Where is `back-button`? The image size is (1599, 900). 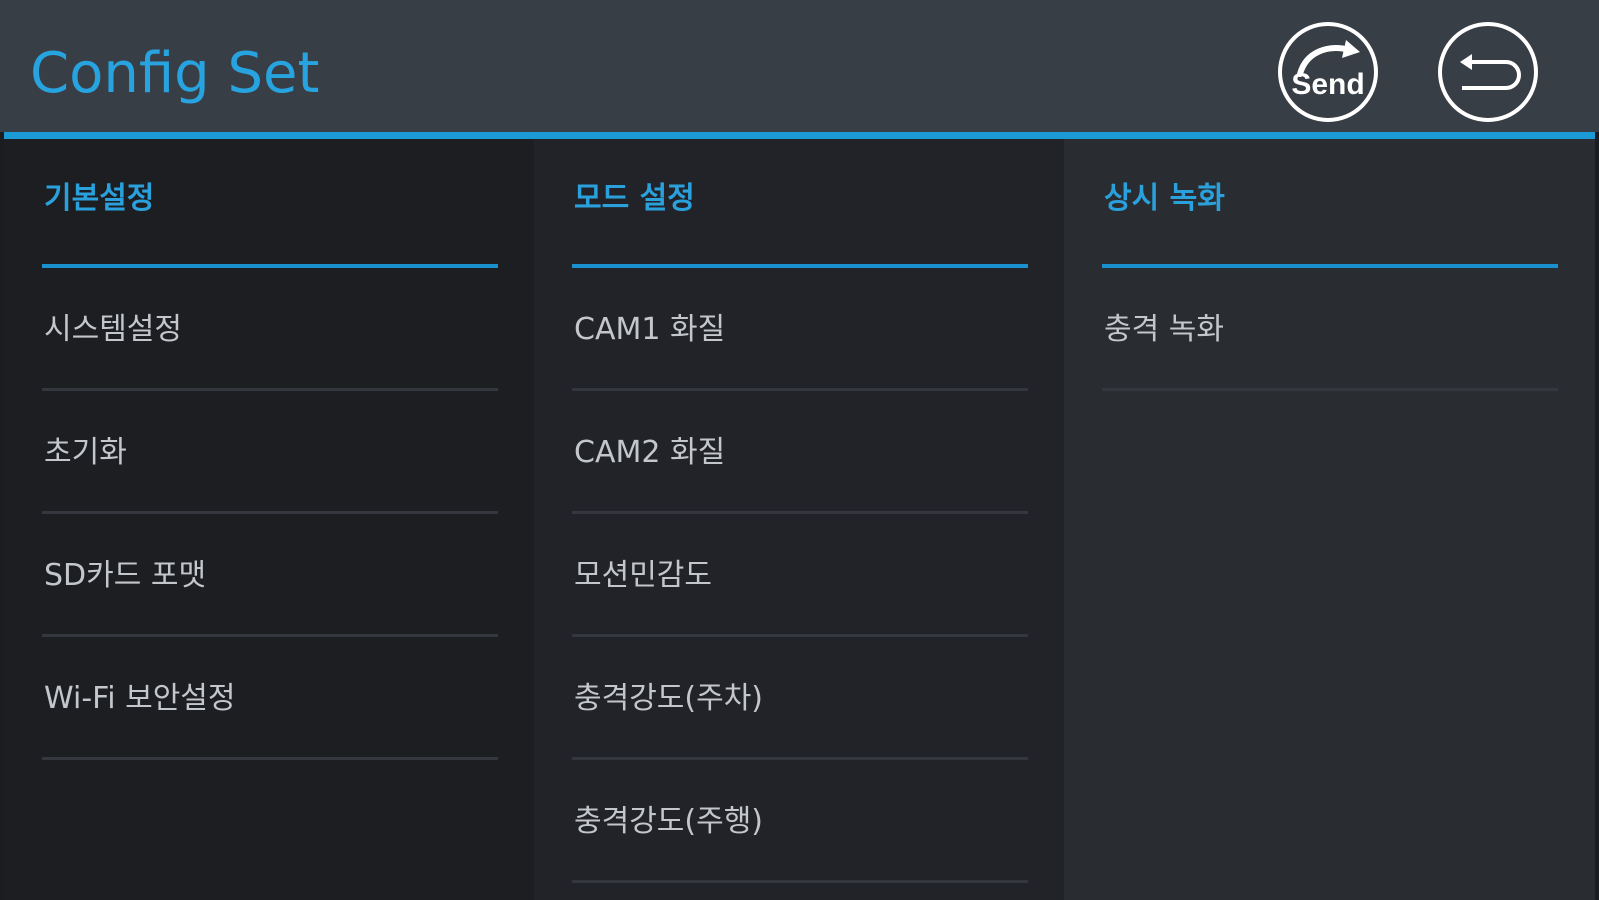
back-button is located at coordinates (1488, 72).